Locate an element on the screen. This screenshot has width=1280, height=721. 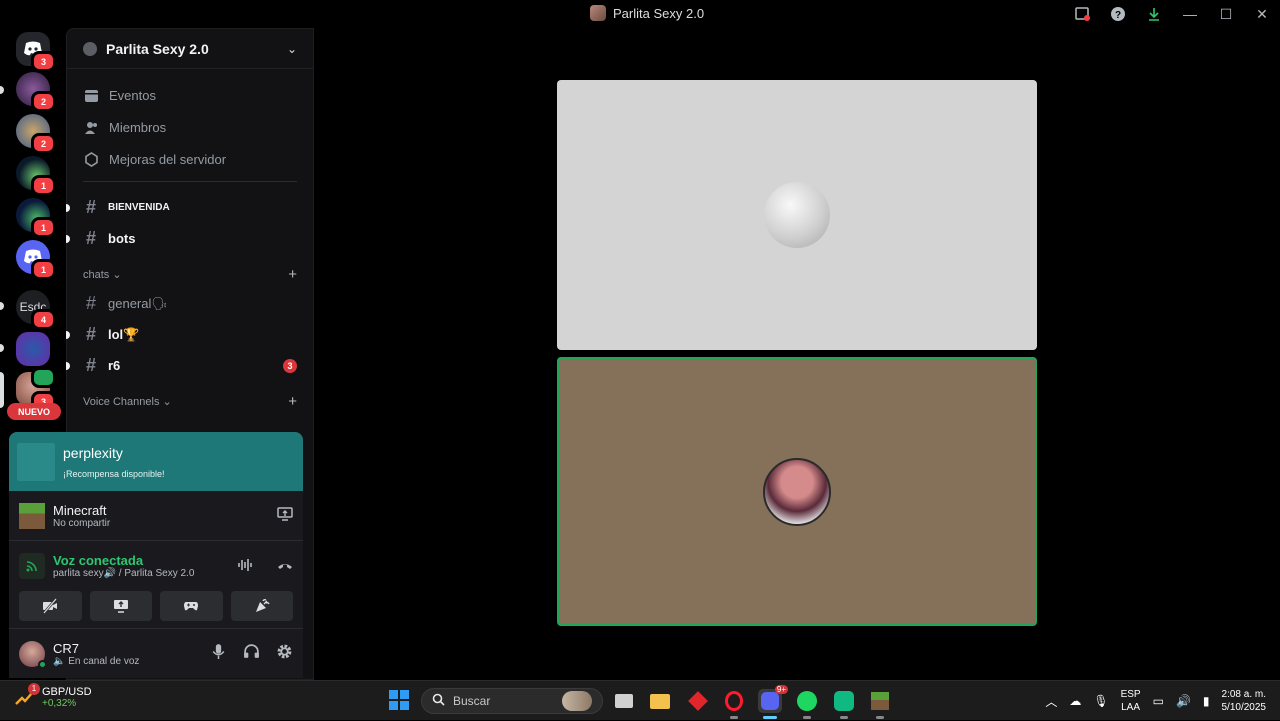
camera-off-icon is located at coordinates (50, 606).